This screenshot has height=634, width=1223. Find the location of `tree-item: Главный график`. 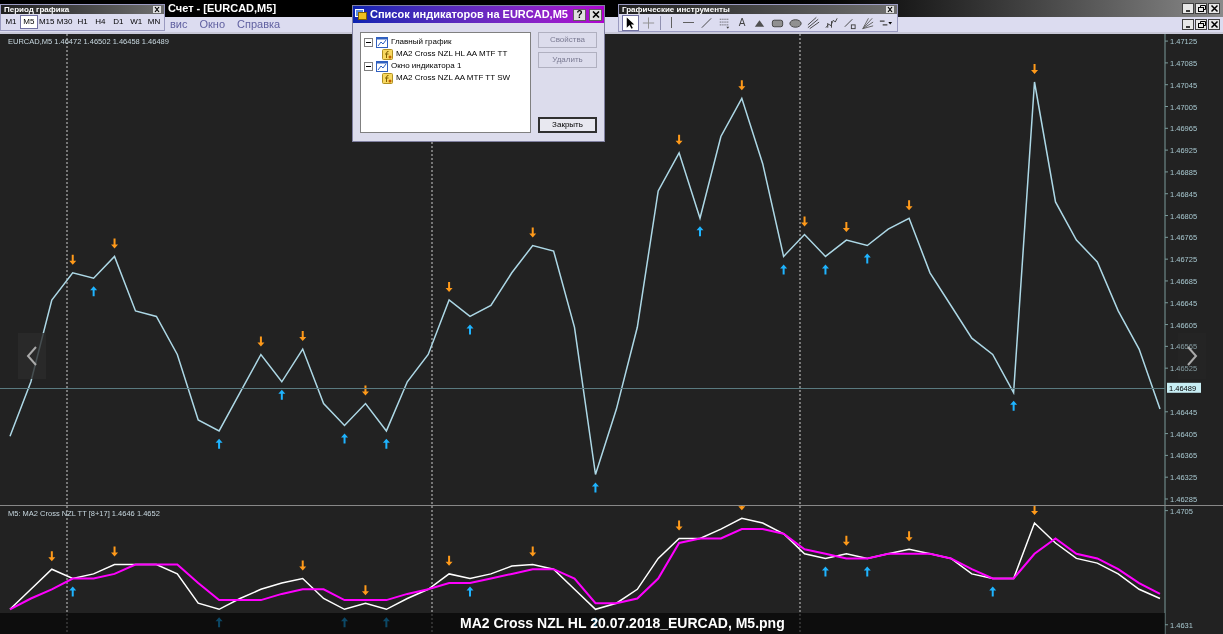

tree-item: Главный график is located at coordinates (421, 42).